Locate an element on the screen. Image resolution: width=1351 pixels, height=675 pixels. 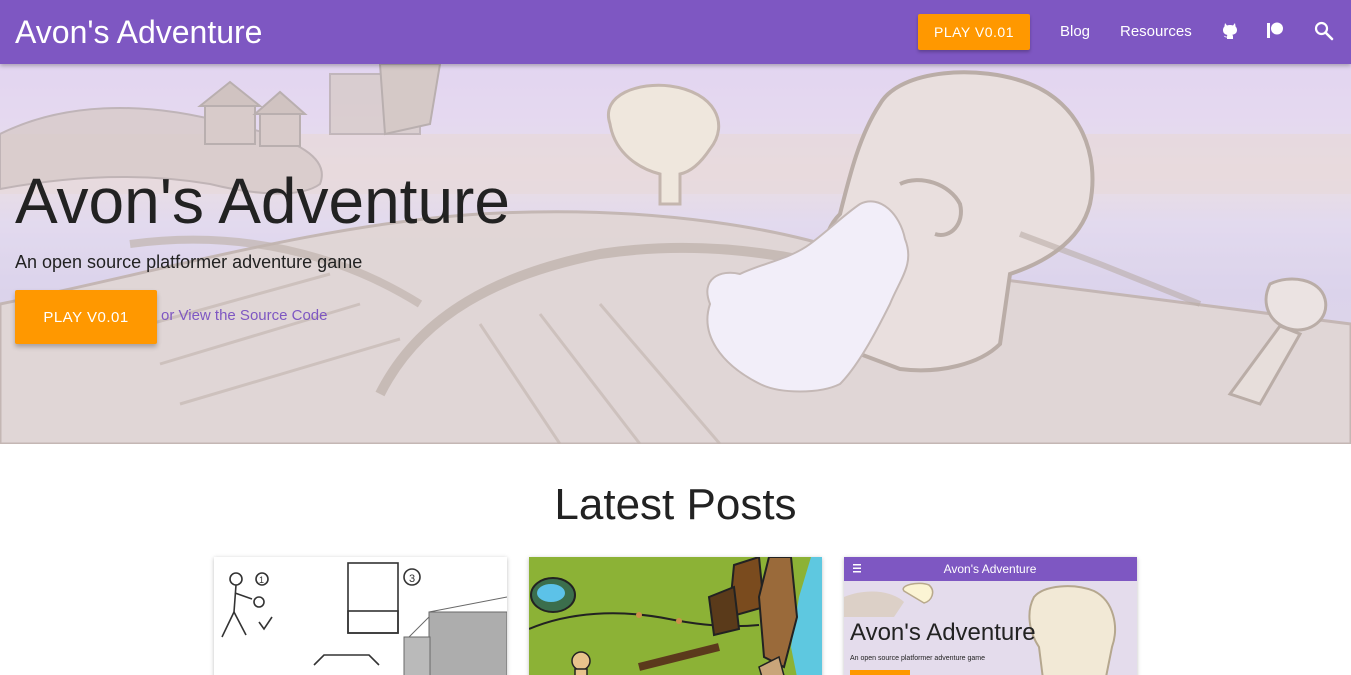
screenshot-nav-title: Avon's Adventure is located at coordinates (990, 569).